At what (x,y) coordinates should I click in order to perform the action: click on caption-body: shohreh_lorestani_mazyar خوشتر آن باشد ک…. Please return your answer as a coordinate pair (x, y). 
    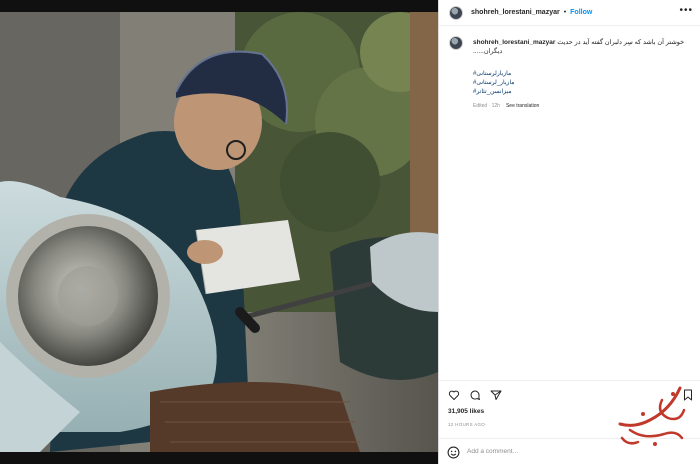
    Looking at the image, I should click on (582, 73).